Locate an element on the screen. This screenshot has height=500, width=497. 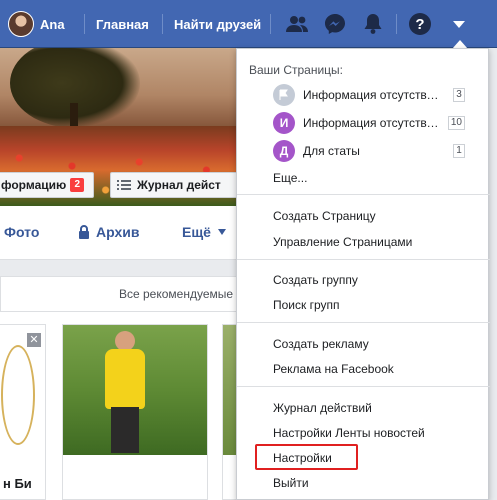
person-vest is located at coordinates (125, 379).